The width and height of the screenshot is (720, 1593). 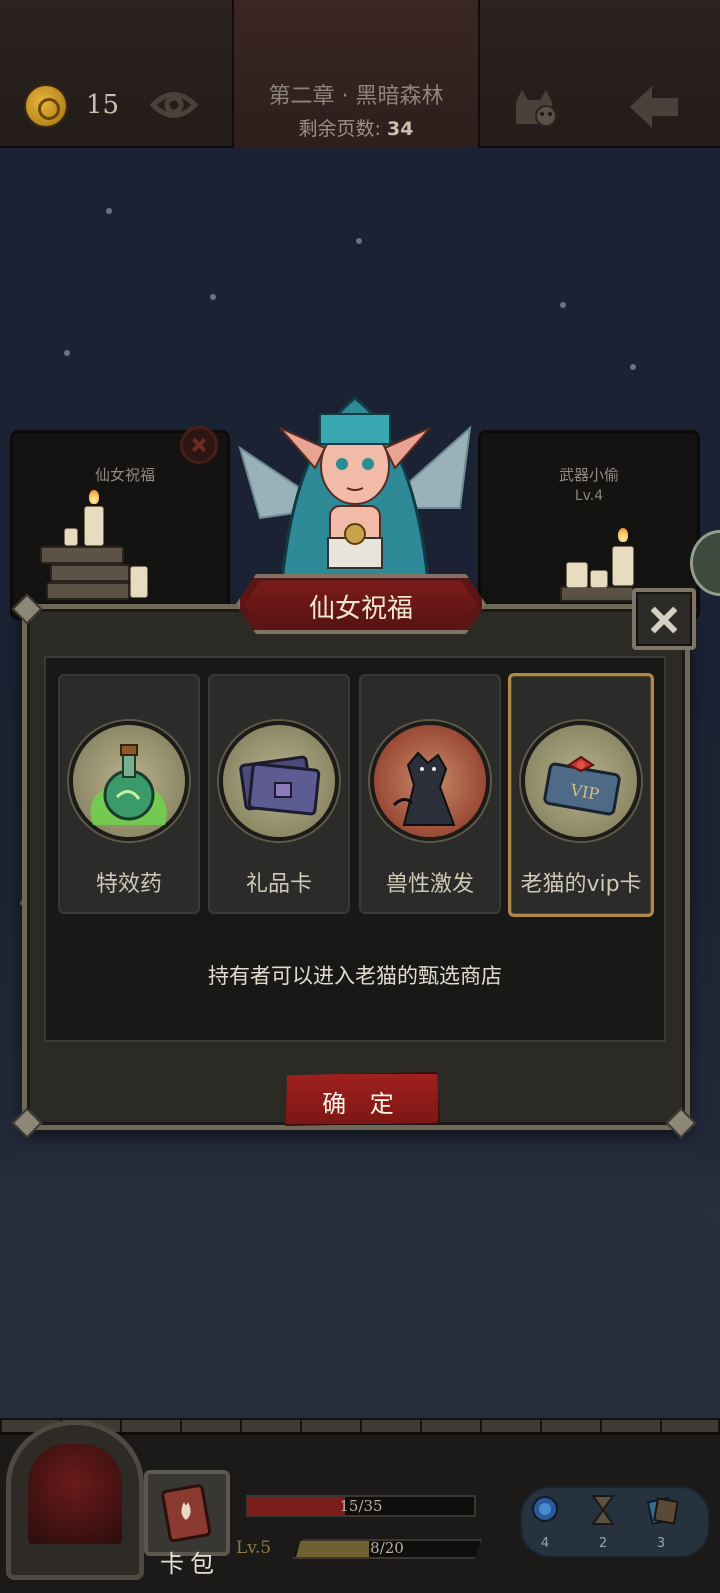 What do you see at coordinates (661, 1543) in the screenshot?
I see `card-count: 3` at bounding box center [661, 1543].